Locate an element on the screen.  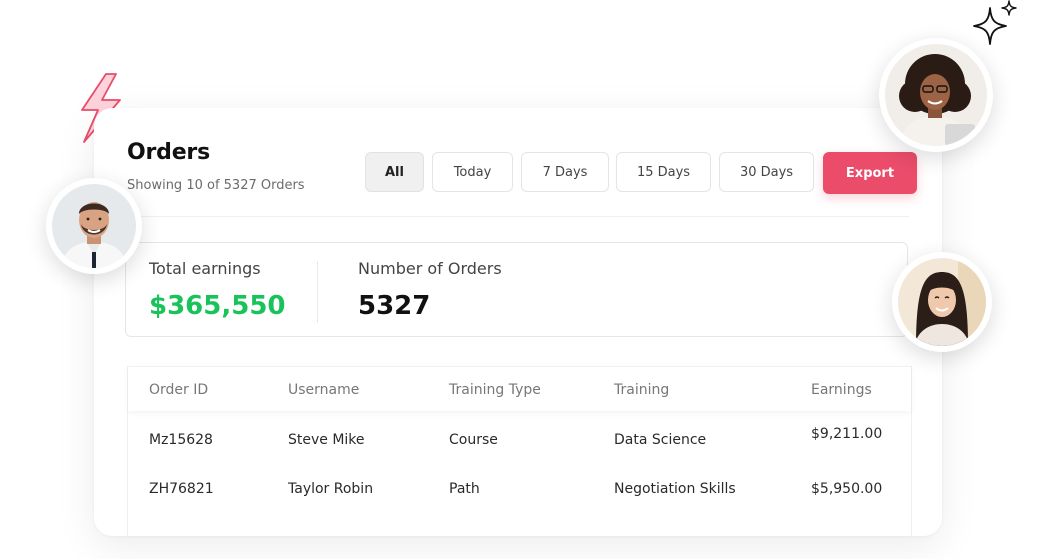
avatar-man-left is located at coordinates (94, 226).